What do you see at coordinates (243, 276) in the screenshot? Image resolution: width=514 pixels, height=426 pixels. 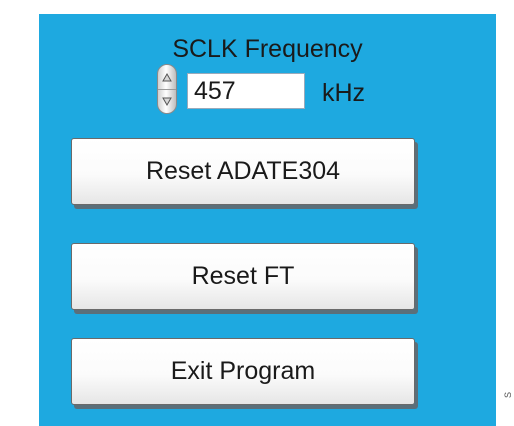 I see `reset-ft-button: Reset FT` at bounding box center [243, 276].